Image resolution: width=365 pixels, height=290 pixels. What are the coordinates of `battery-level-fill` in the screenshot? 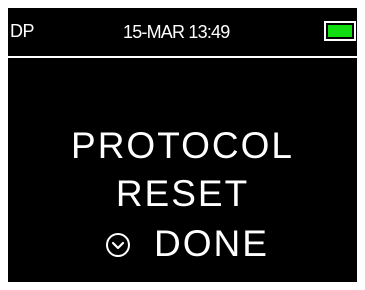 It's located at (340, 31).